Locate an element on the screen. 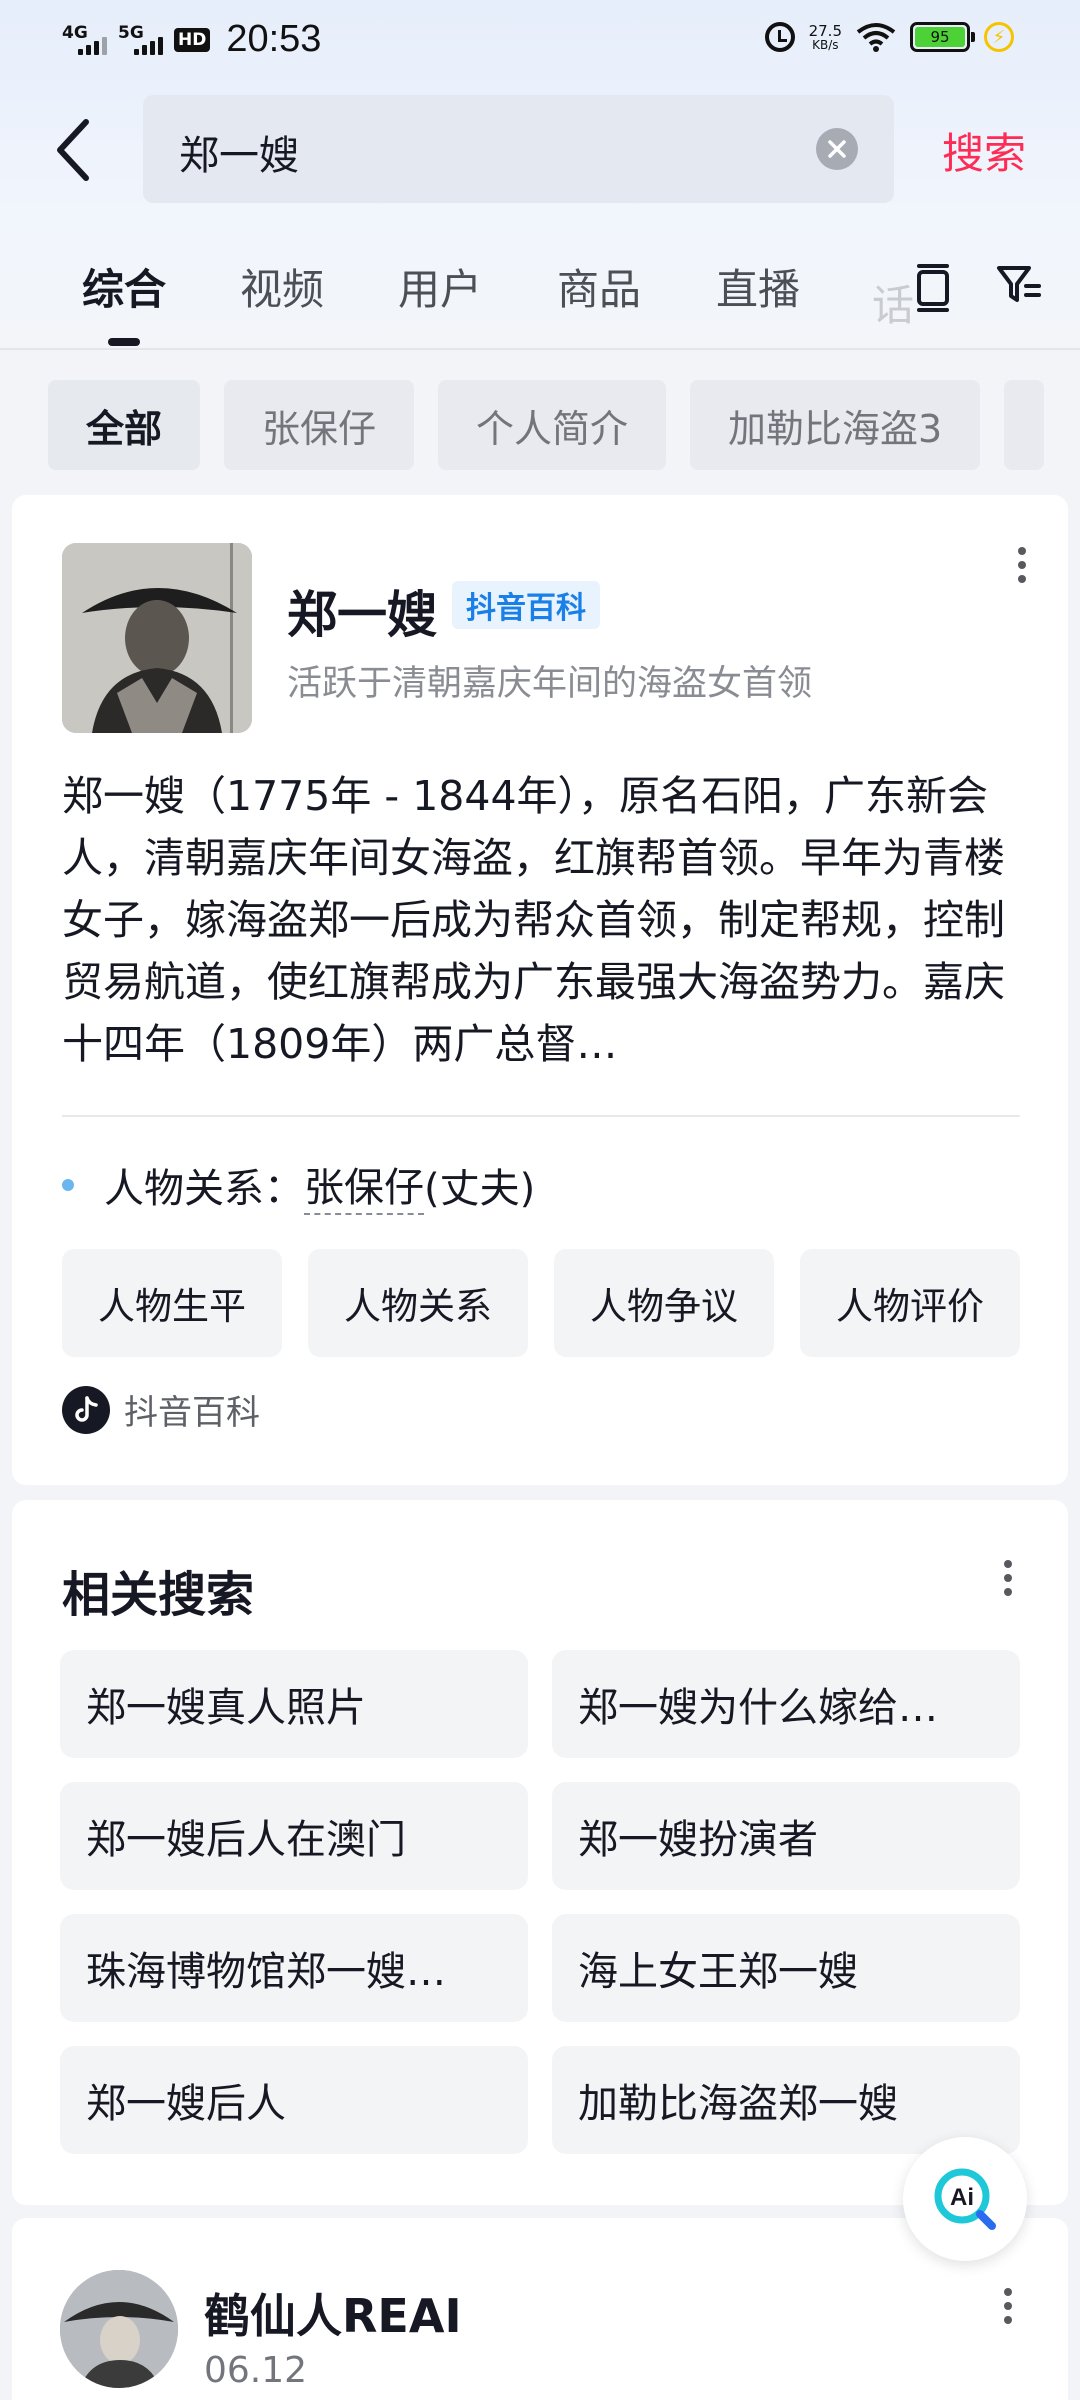 This screenshot has width=1080, height=2400. active-tab-indicator is located at coordinates (124, 342).